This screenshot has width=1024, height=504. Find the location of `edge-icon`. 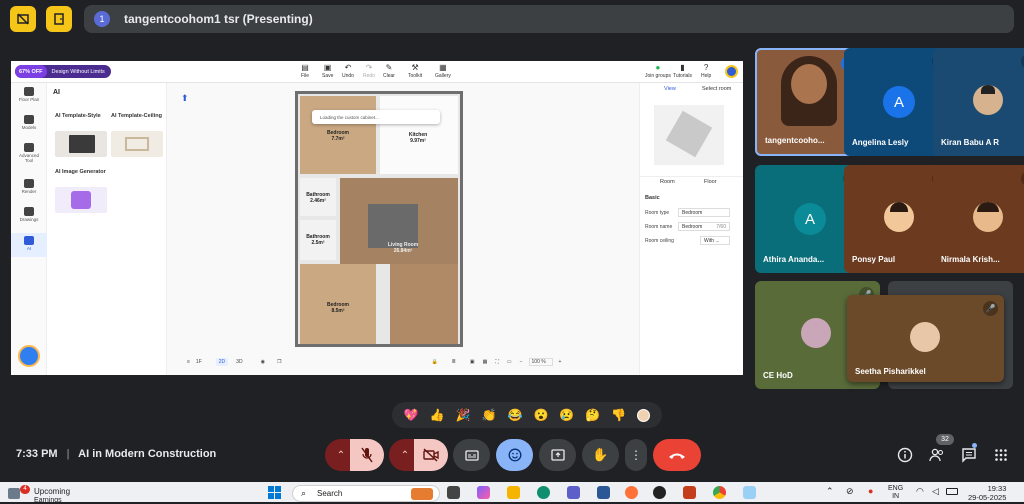

edge-icon is located at coordinates (543, 492).